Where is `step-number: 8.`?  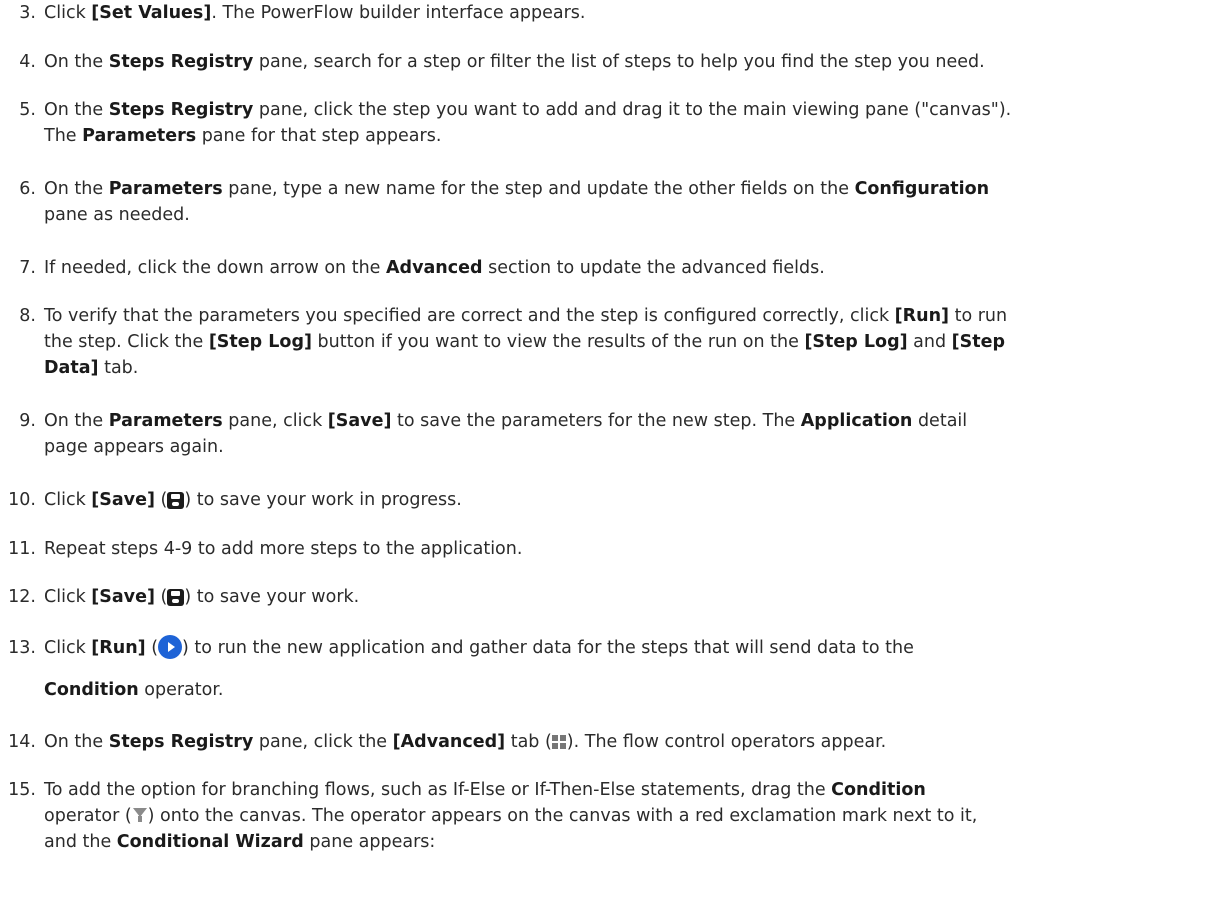 step-number: 8. is located at coordinates (27, 316).